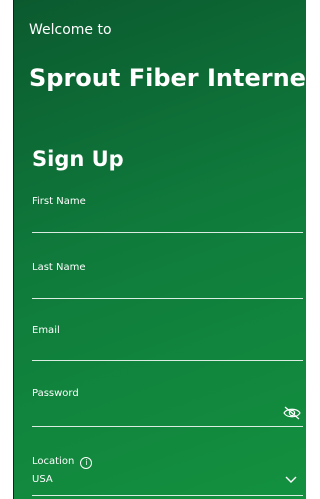 The width and height of the screenshot is (320, 499). Describe the element at coordinates (167, 495) in the screenshot. I see `location-underline` at that location.